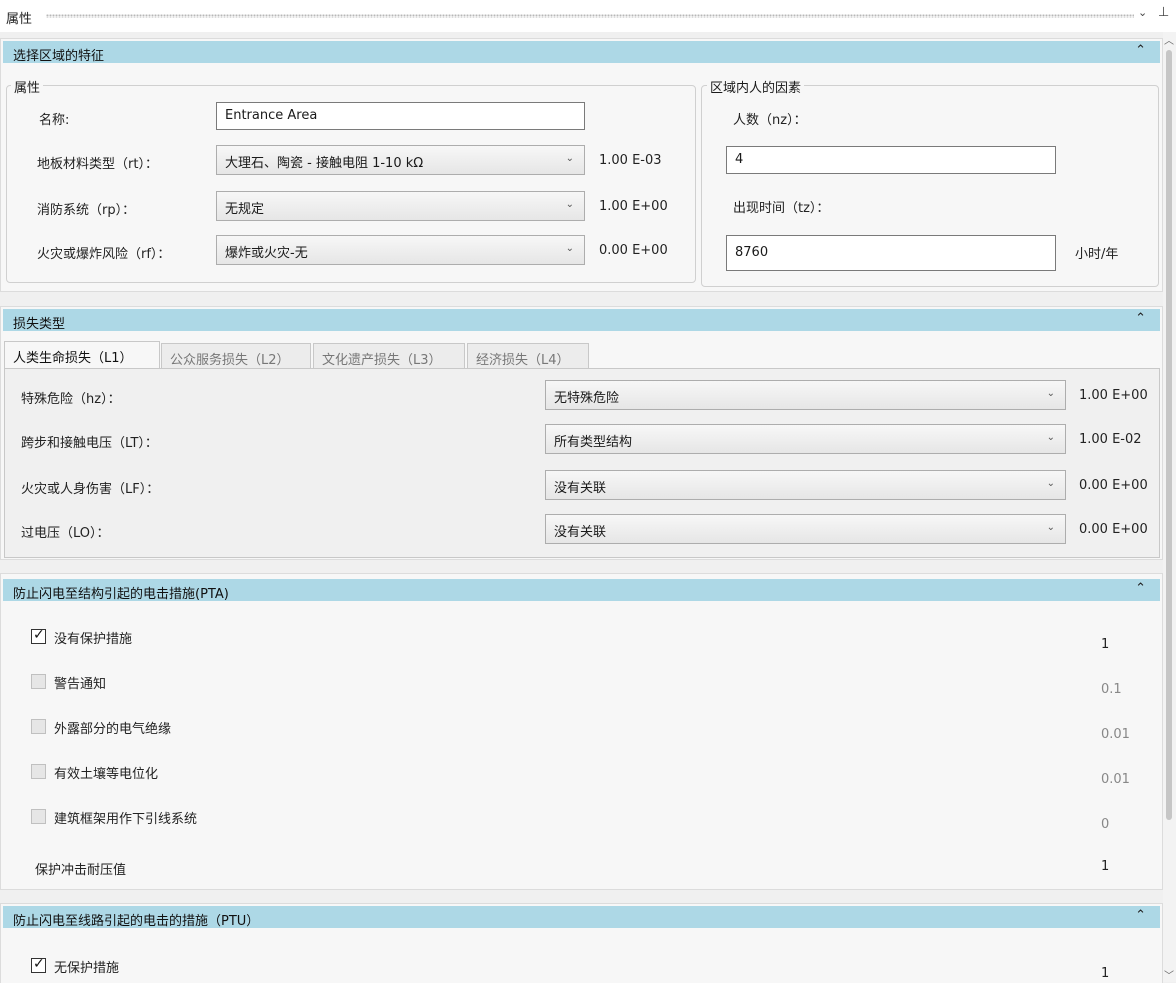  Describe the element at coordinates (805, 529) in the screenshot. I see `lo-select: 没有关联 ⌄` at that location.